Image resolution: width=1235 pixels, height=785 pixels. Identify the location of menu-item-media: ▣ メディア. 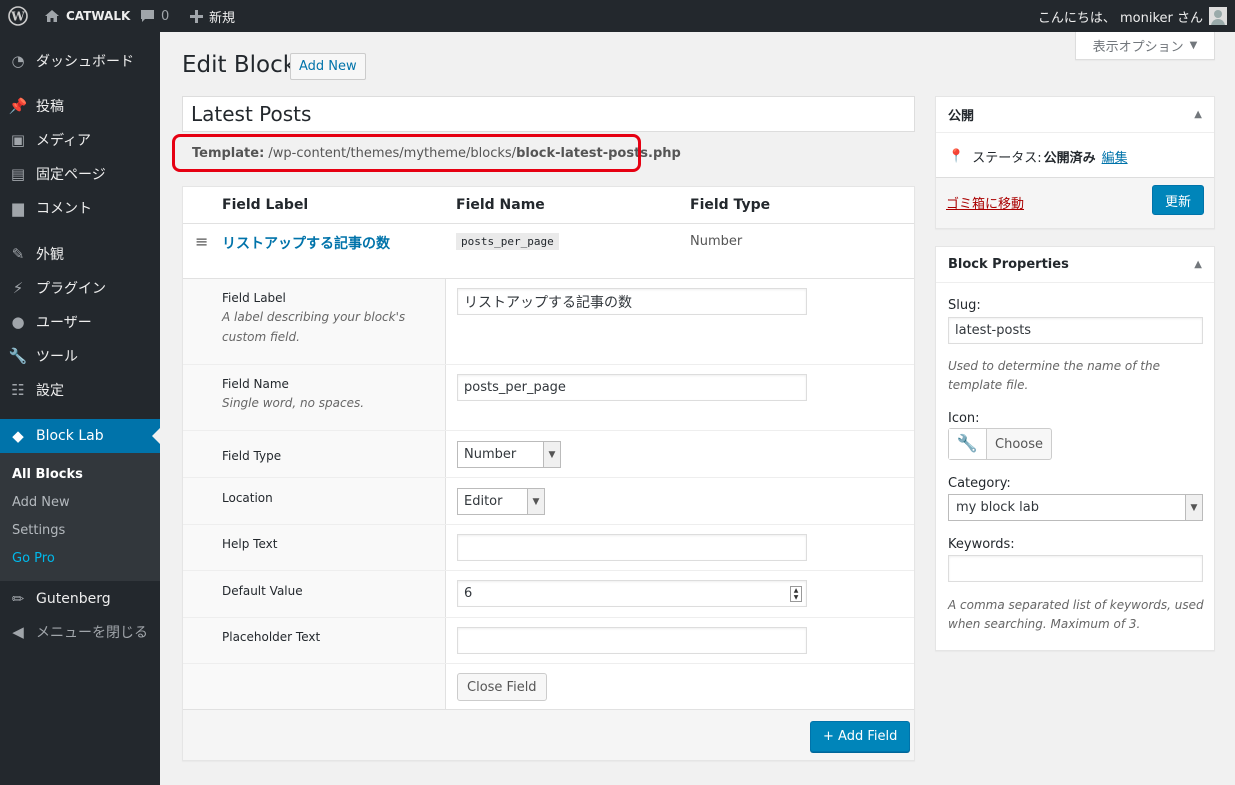
(80, 140).